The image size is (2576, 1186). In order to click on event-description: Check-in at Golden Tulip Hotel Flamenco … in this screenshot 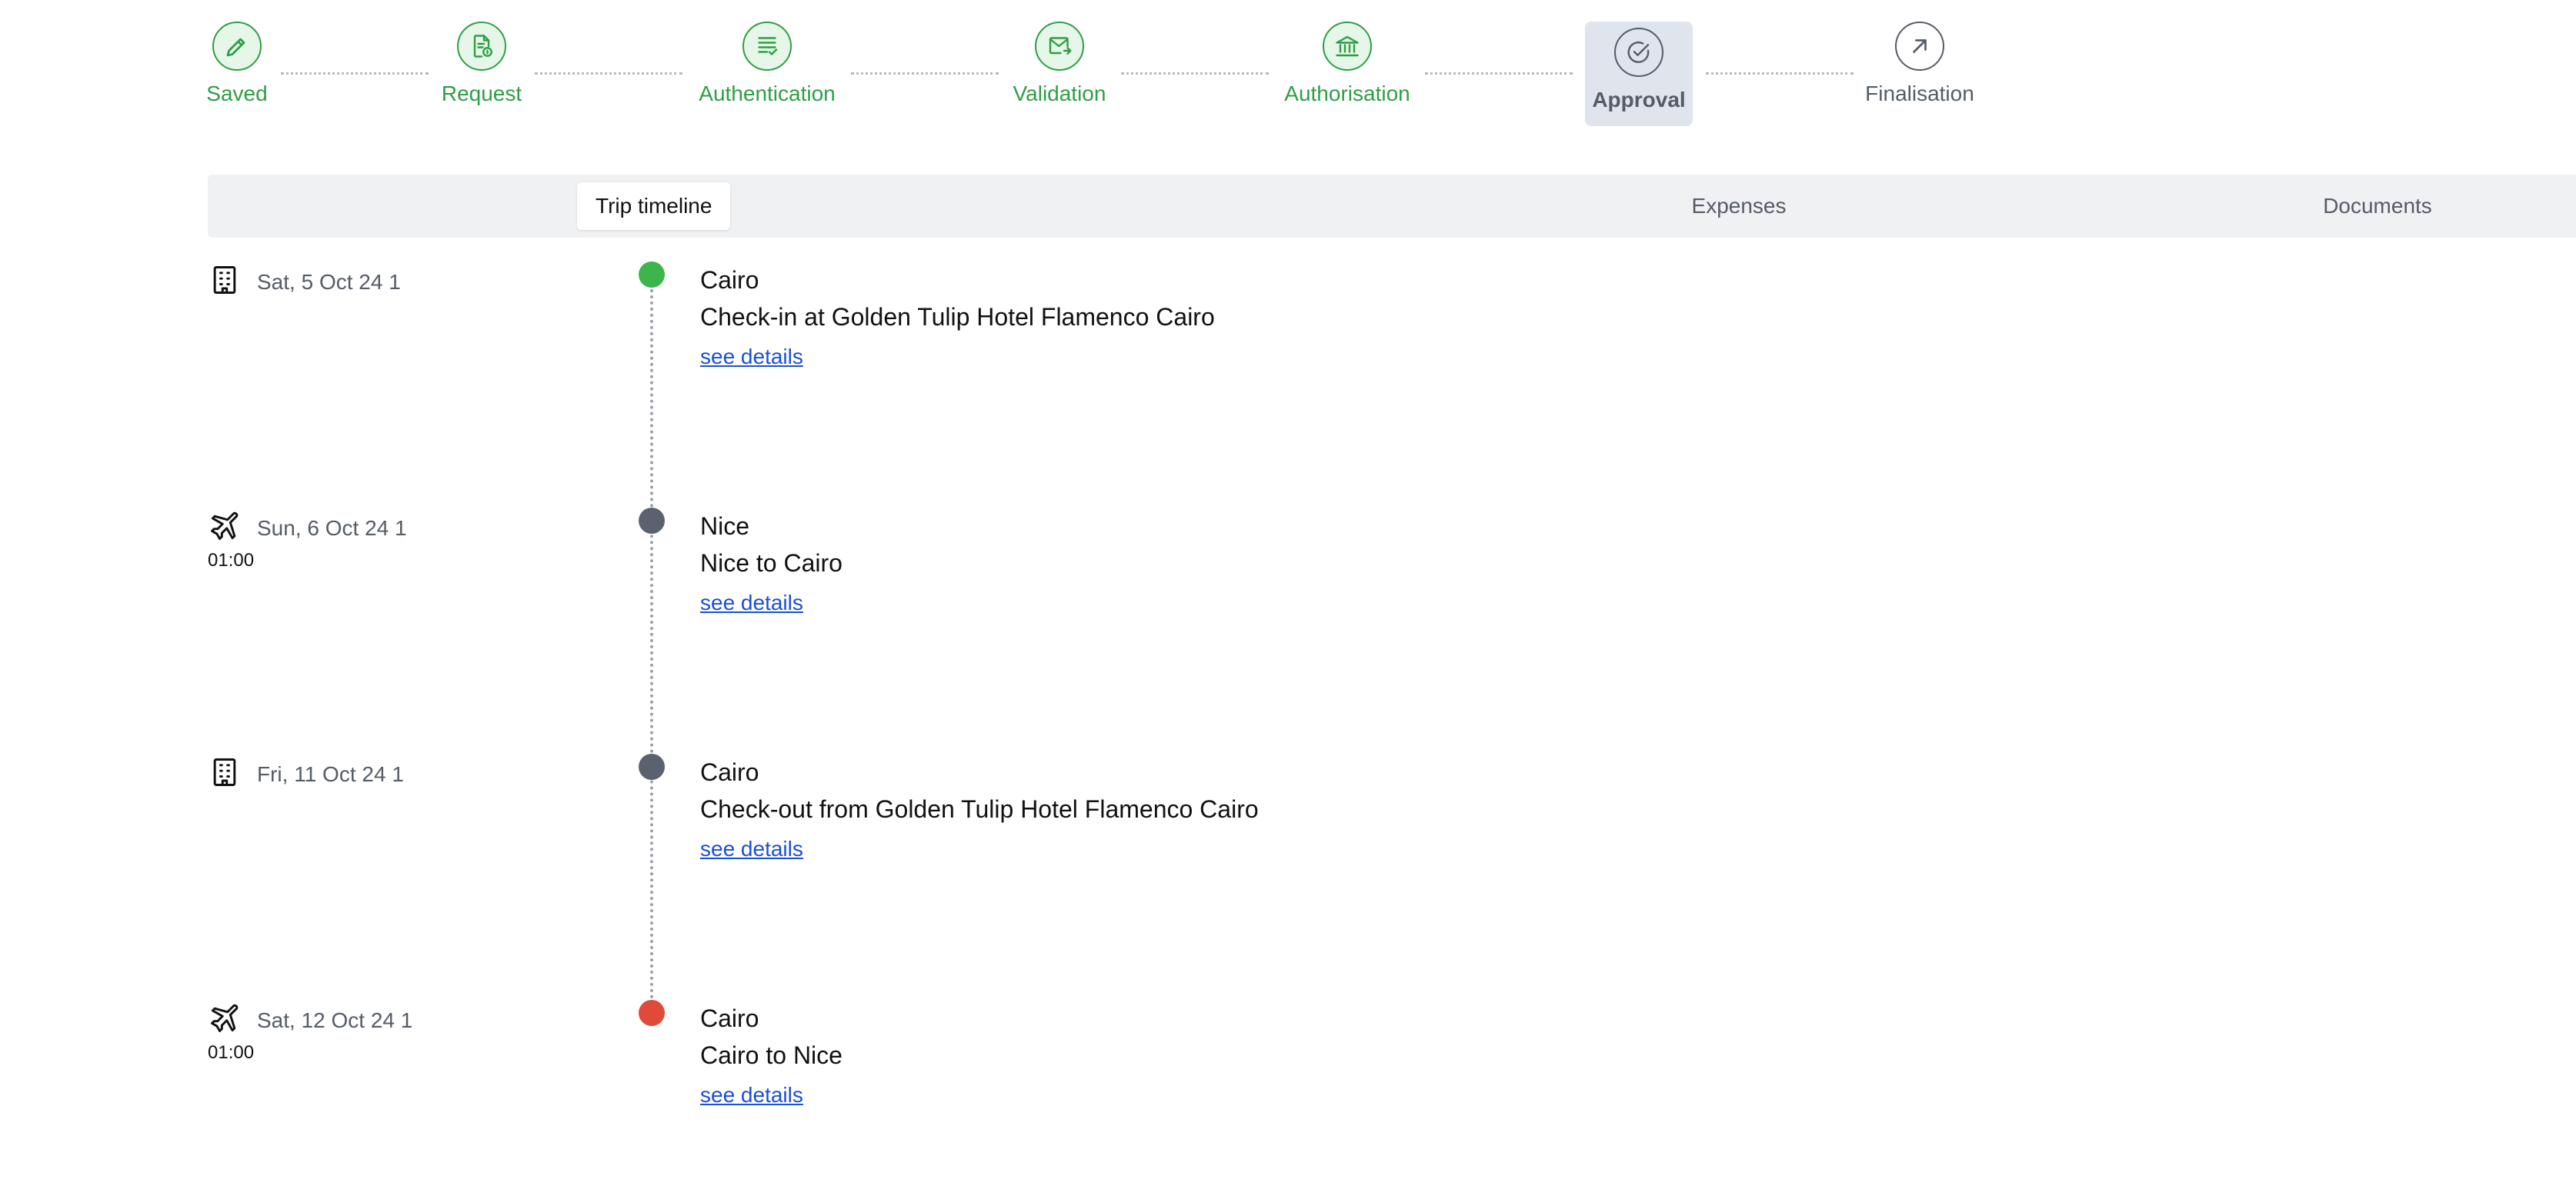, I will do `click(957, 317)`.